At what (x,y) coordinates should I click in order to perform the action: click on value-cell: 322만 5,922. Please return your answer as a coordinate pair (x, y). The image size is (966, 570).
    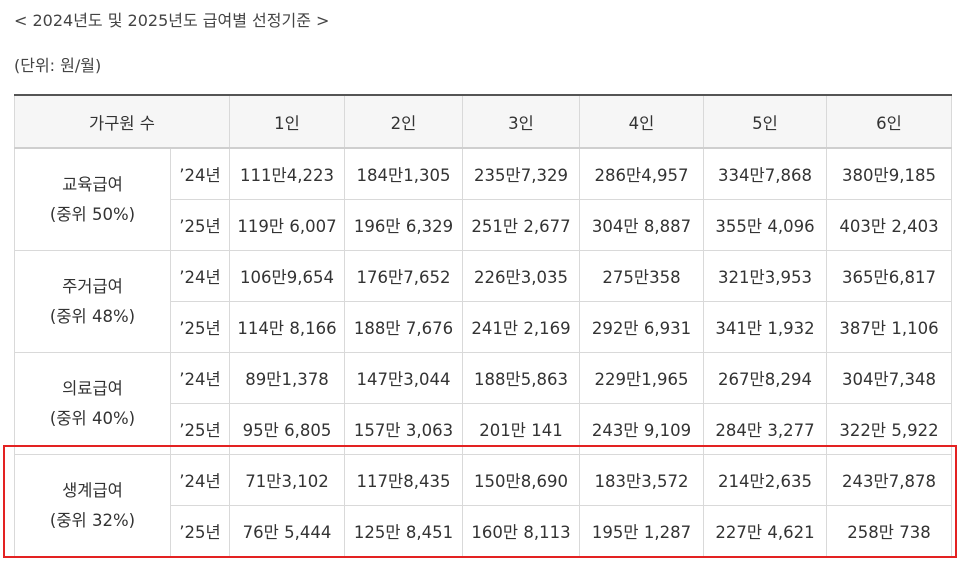
    Looking at the image, I should click on (889, 429).